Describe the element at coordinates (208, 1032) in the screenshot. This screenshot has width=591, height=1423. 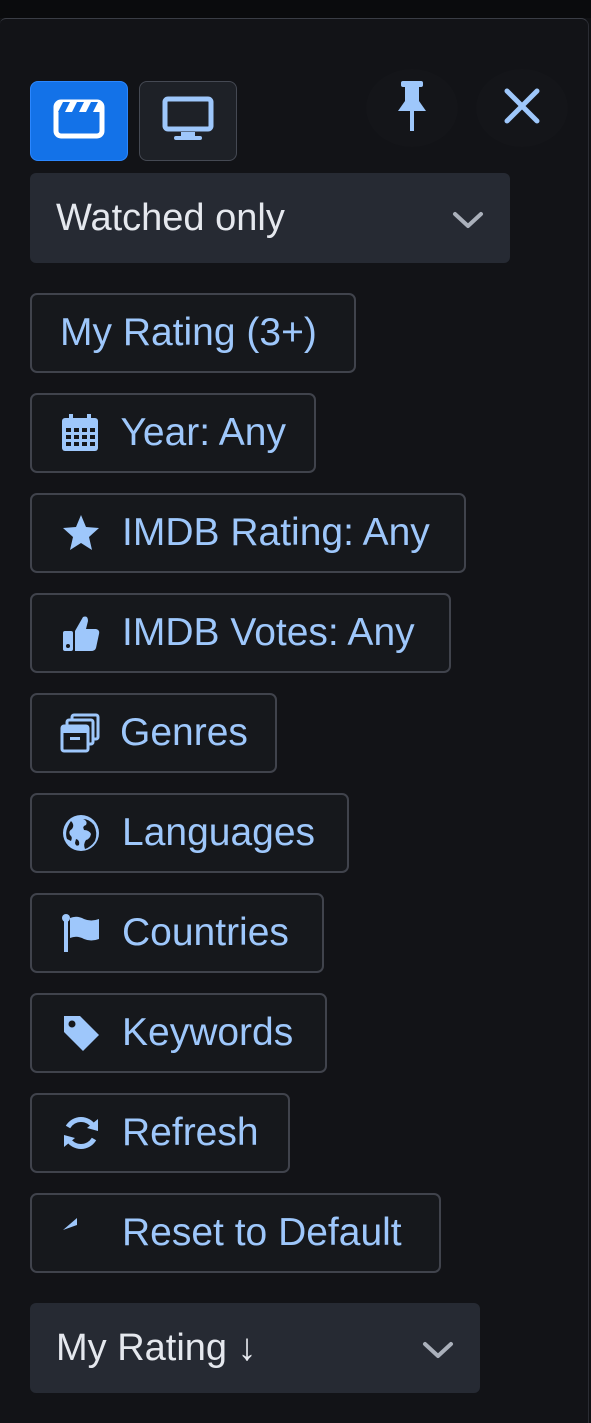
I see `keywords-label: Keywords` at that location.